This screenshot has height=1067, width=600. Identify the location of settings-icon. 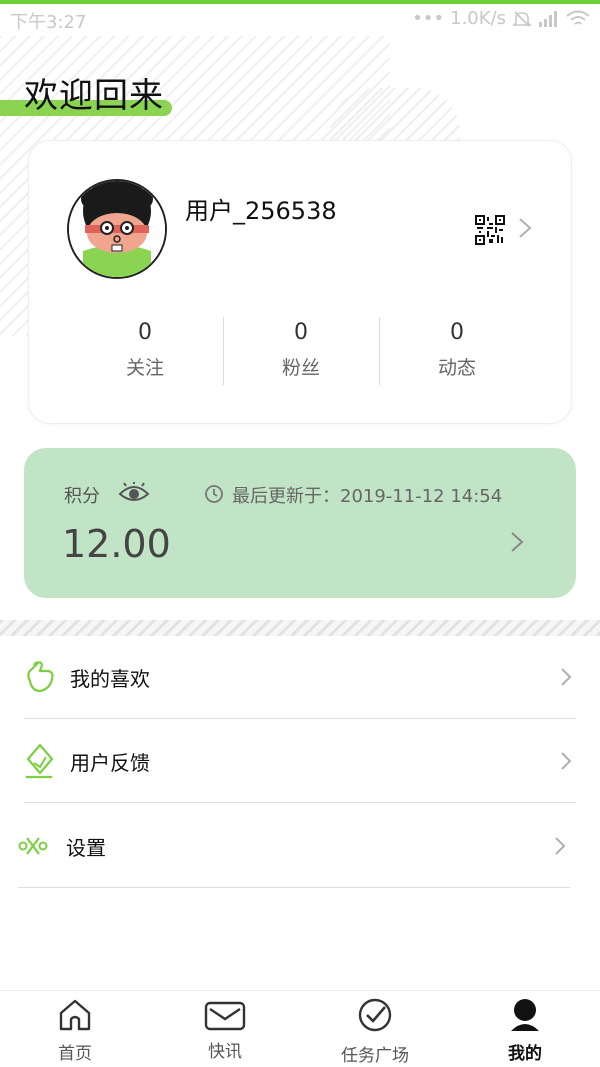
(33, 846).